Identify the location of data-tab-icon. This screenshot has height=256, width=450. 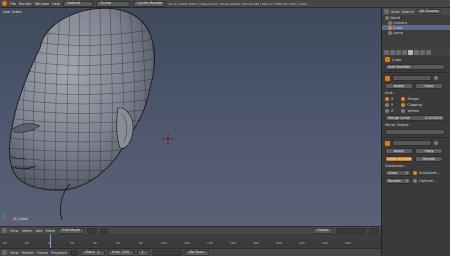
(416, 52).